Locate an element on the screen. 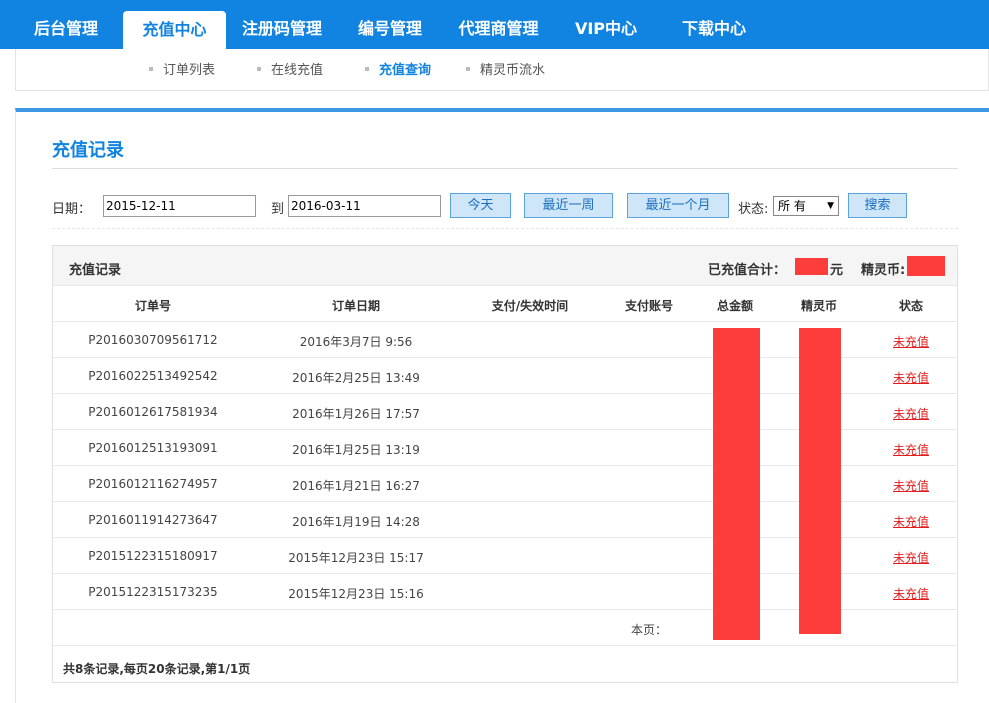 The image size is (989, 703). end-date-input is located at coordinates (364, 206).